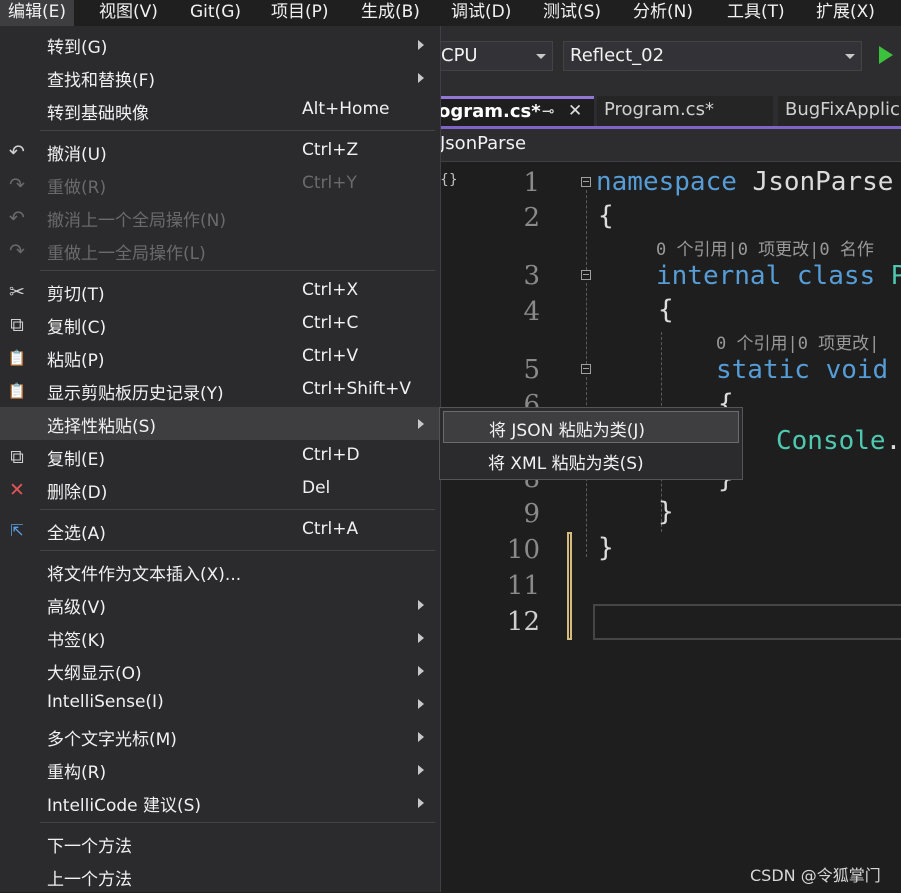  What do you see at coordinates (135, 394) in the screenshot?
I see `menu-item-label: 显示剪贴板历史记录(Y)` at bounding box center [135, 394].